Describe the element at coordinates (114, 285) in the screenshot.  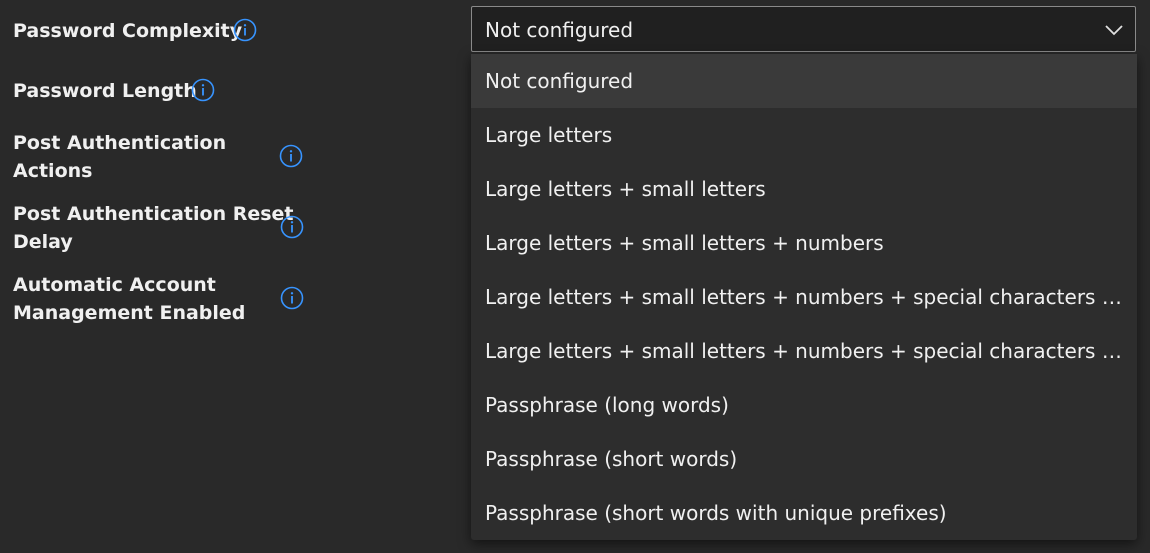
I see `label-line: Automatic Account` at that location.